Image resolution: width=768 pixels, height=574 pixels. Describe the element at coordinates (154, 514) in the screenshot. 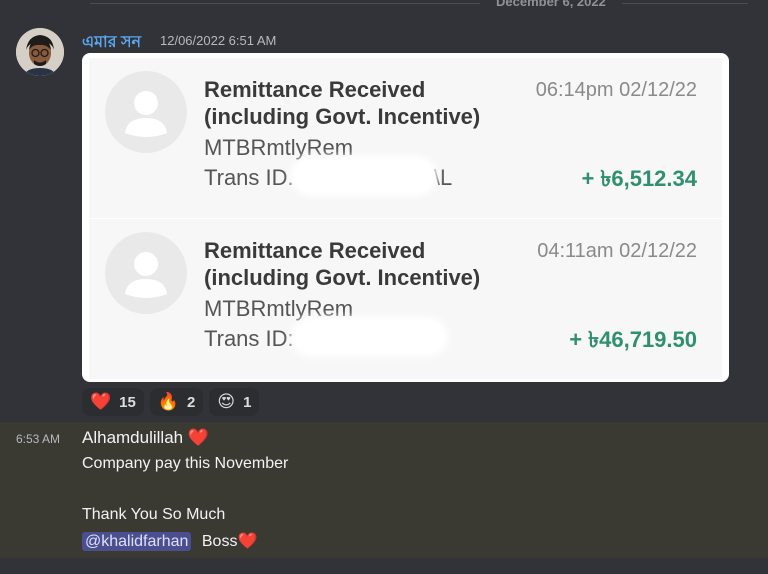

I see `message-line: Thank You So Much` at that location.